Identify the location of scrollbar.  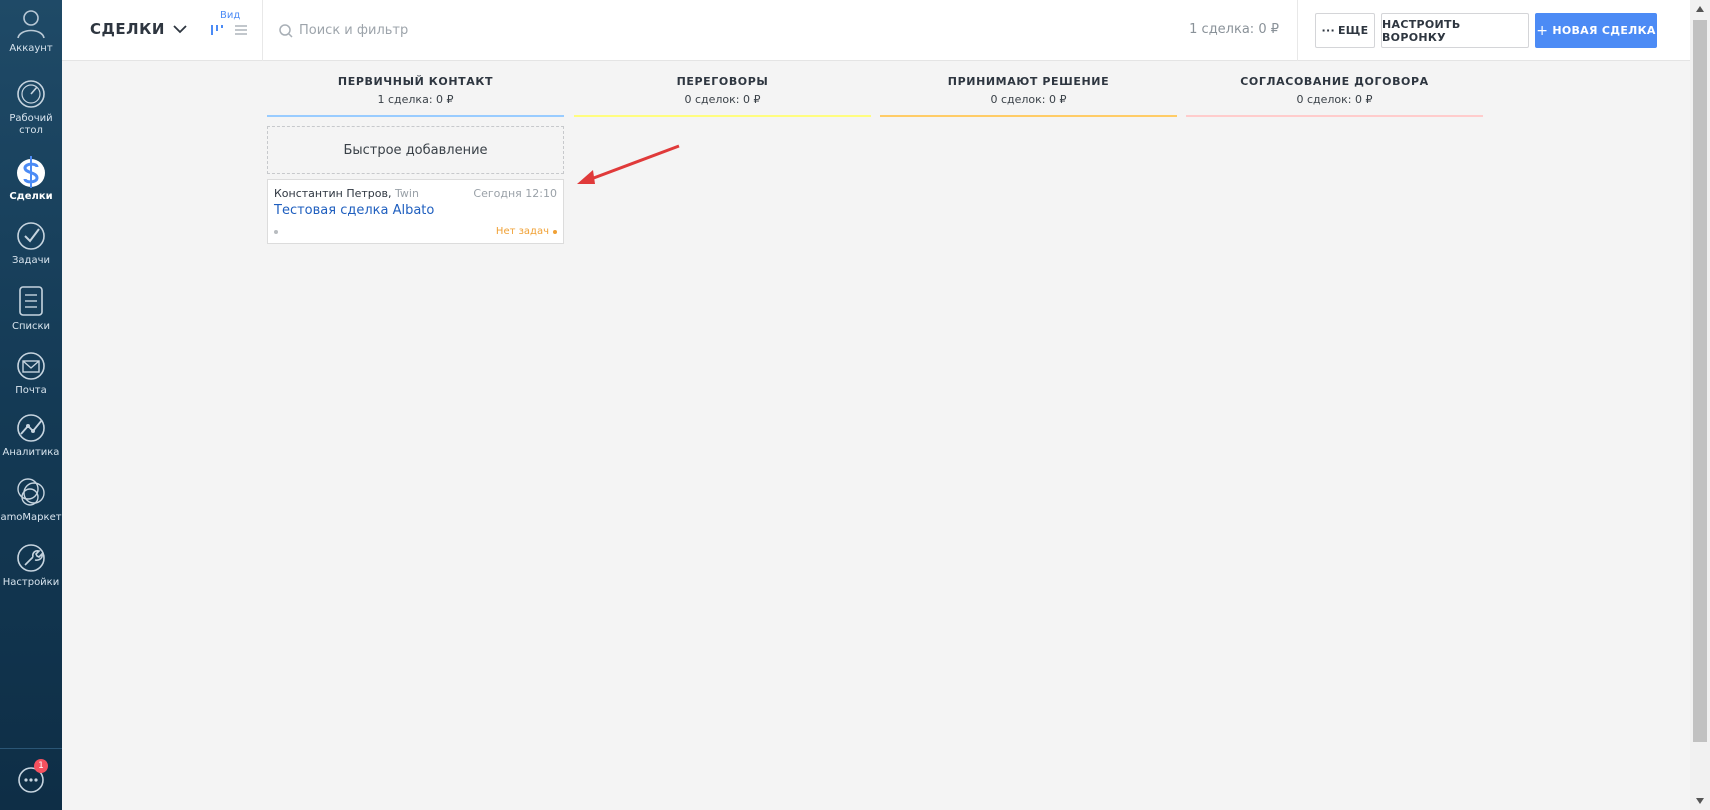
(1700, 405).